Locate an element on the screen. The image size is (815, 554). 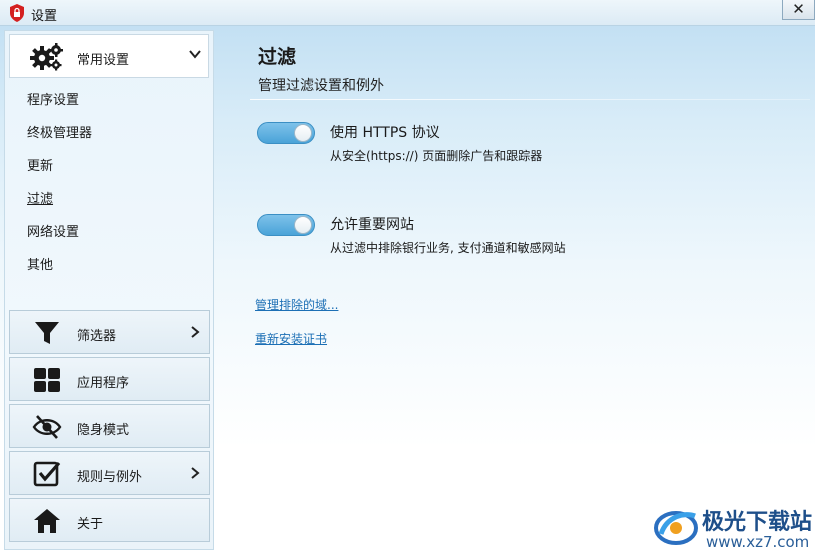
nav-applications-button: 应用程序 is located at coordinates (109, 379).